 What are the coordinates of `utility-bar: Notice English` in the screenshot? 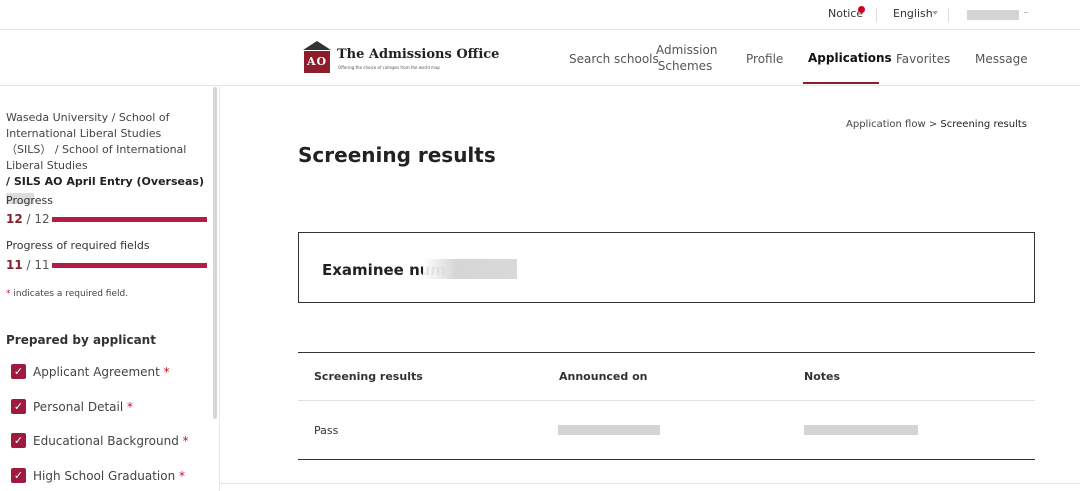 It's located at (540, 15).